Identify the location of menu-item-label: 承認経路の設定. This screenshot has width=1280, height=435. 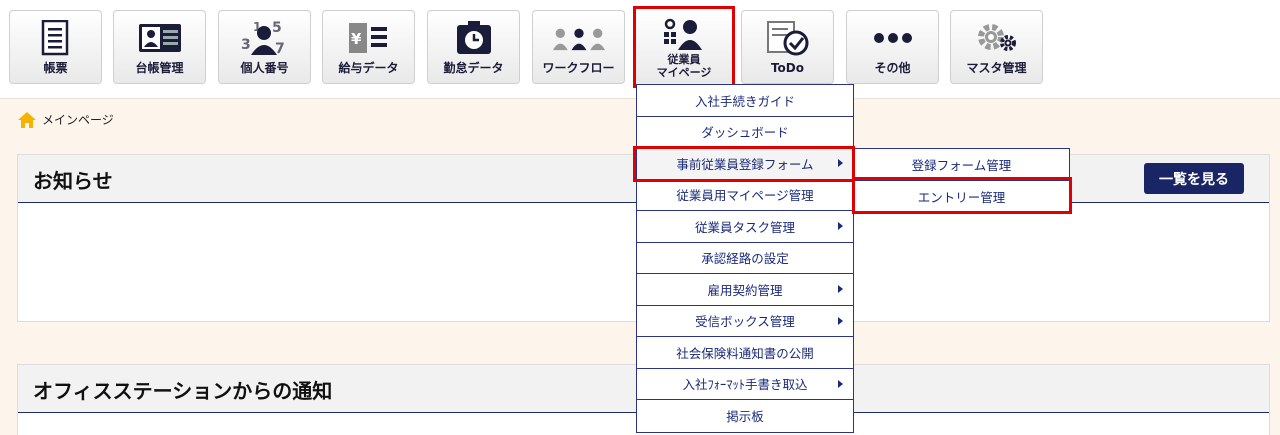
(745, 259).